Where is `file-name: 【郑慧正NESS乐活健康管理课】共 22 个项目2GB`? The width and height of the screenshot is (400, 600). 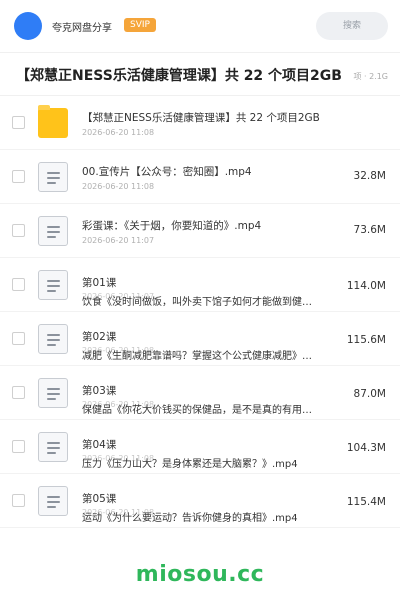 file-name: 【郑慧正NESS乐活健康管理课】共 22 个项目2GB is located at coordinates (201, 118).